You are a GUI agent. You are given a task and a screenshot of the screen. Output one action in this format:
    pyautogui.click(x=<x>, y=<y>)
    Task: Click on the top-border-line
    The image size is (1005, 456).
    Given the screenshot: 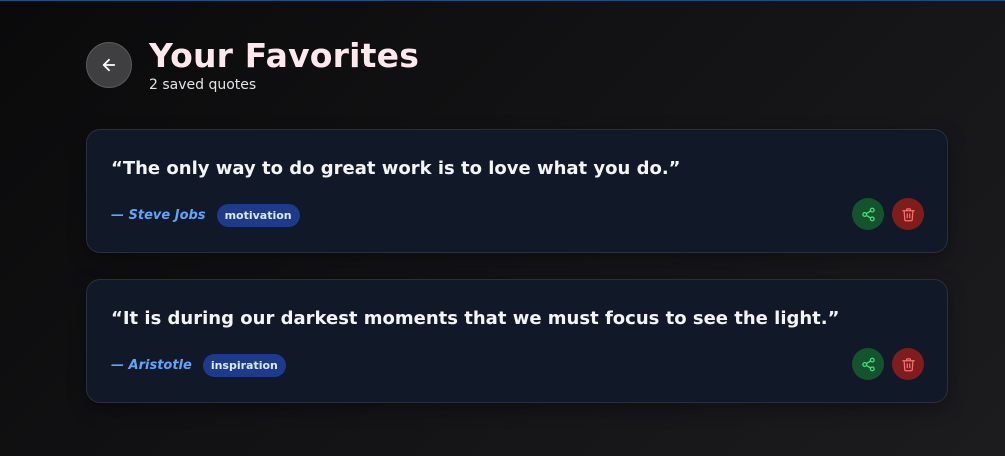 What is the action you would take?
    pyautogui.click(x=502, y=0)
    